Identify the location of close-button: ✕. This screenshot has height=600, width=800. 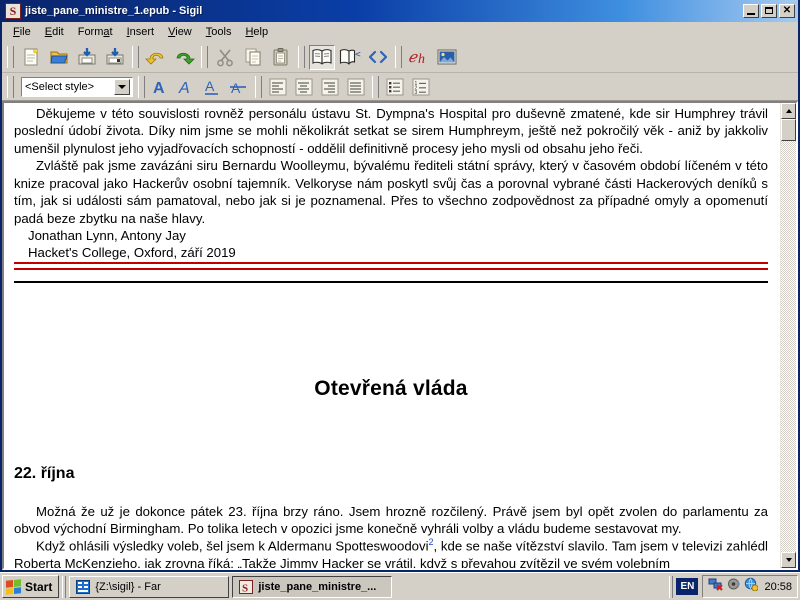
(787, 11).